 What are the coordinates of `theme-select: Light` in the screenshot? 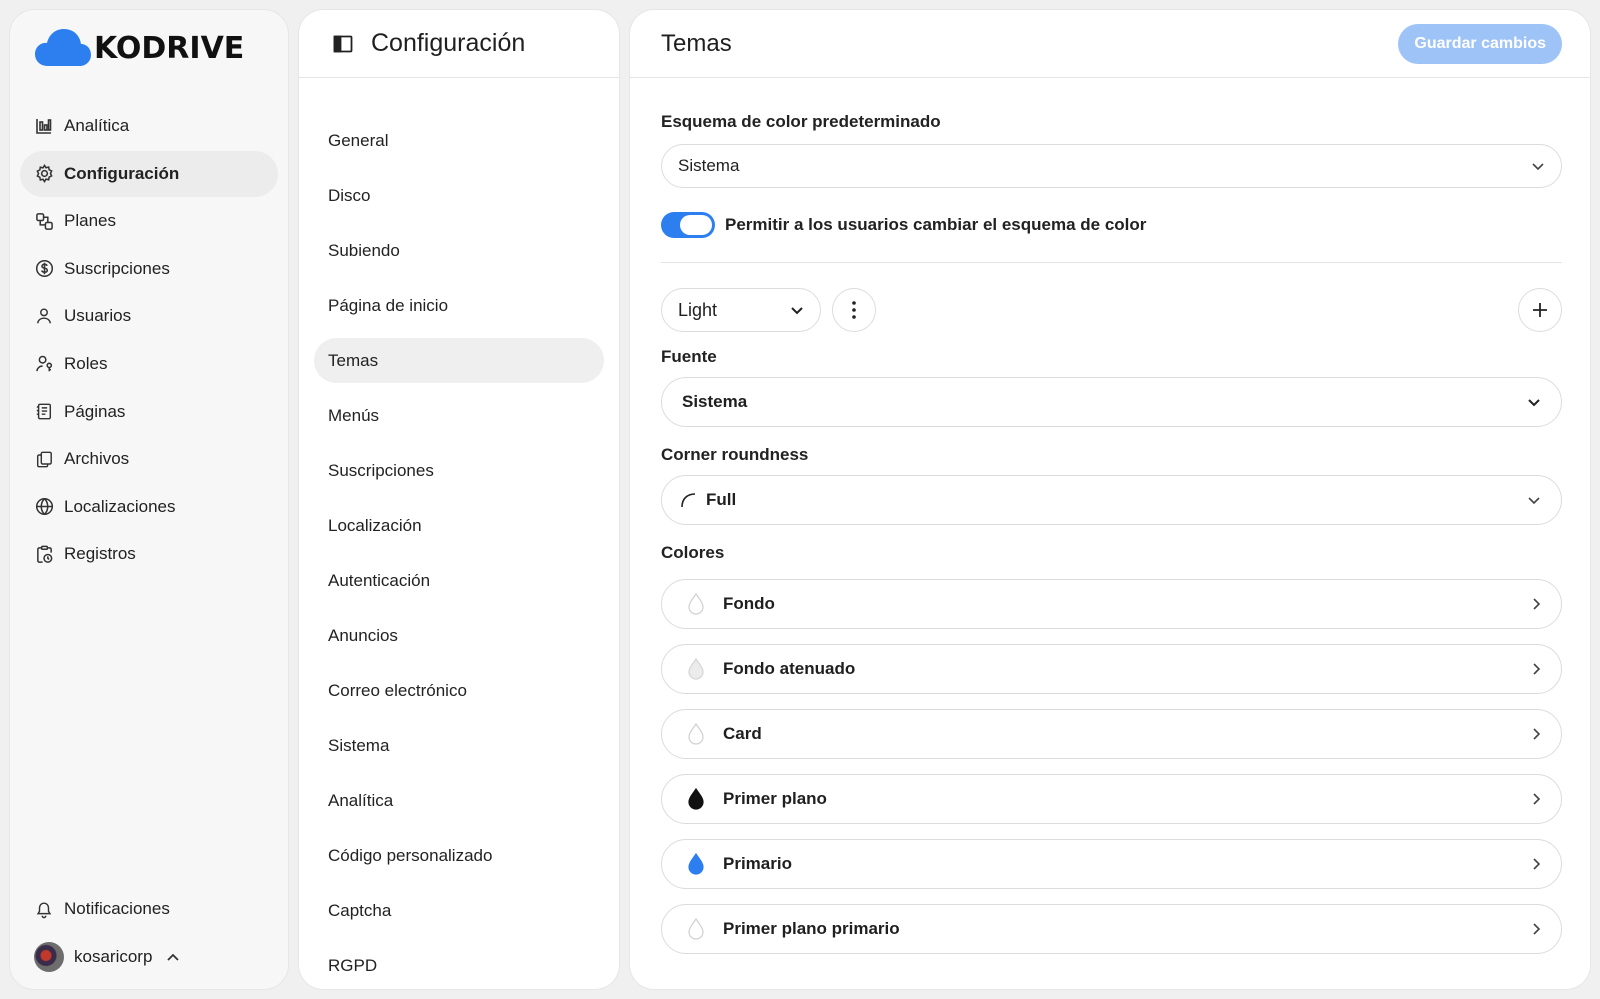 It's located at (741, 310).